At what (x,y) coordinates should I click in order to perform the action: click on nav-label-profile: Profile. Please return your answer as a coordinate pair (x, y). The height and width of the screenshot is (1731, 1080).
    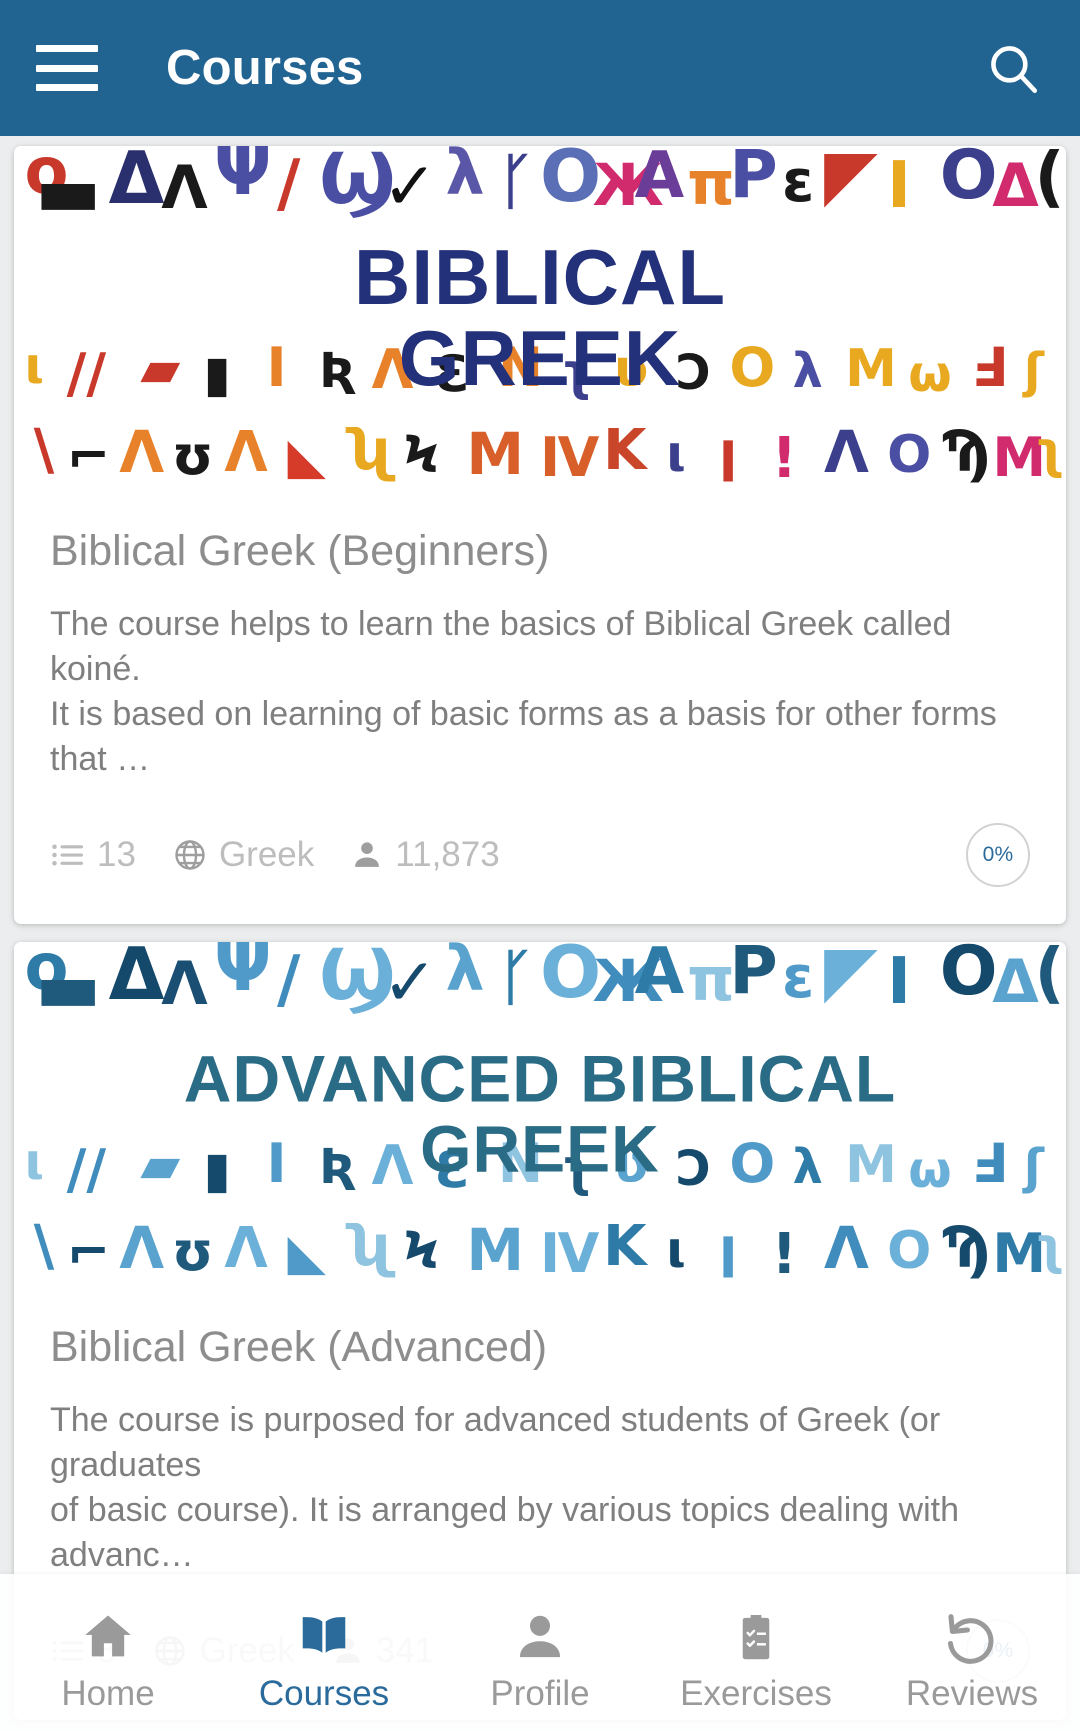
    Looking at the image, I should click on (540, 1693).